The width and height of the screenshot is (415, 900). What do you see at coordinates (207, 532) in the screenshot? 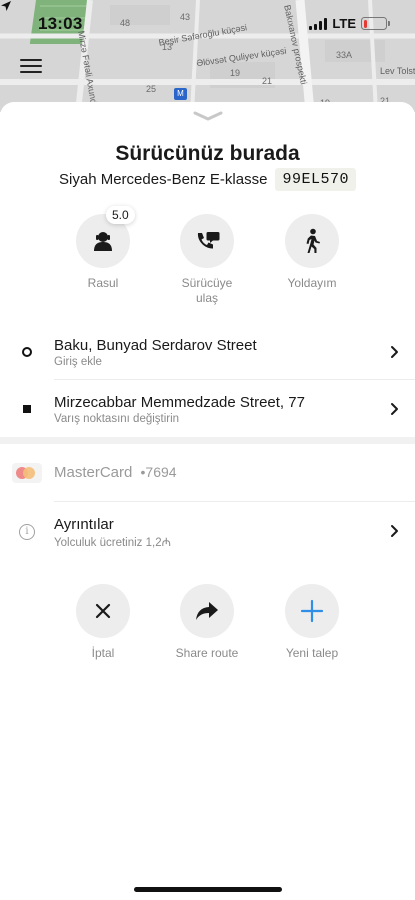
I see `details-row: i Ayrıntılar Yolculuk ücretiniz 1,2₼` at bounding box center [207, 532].